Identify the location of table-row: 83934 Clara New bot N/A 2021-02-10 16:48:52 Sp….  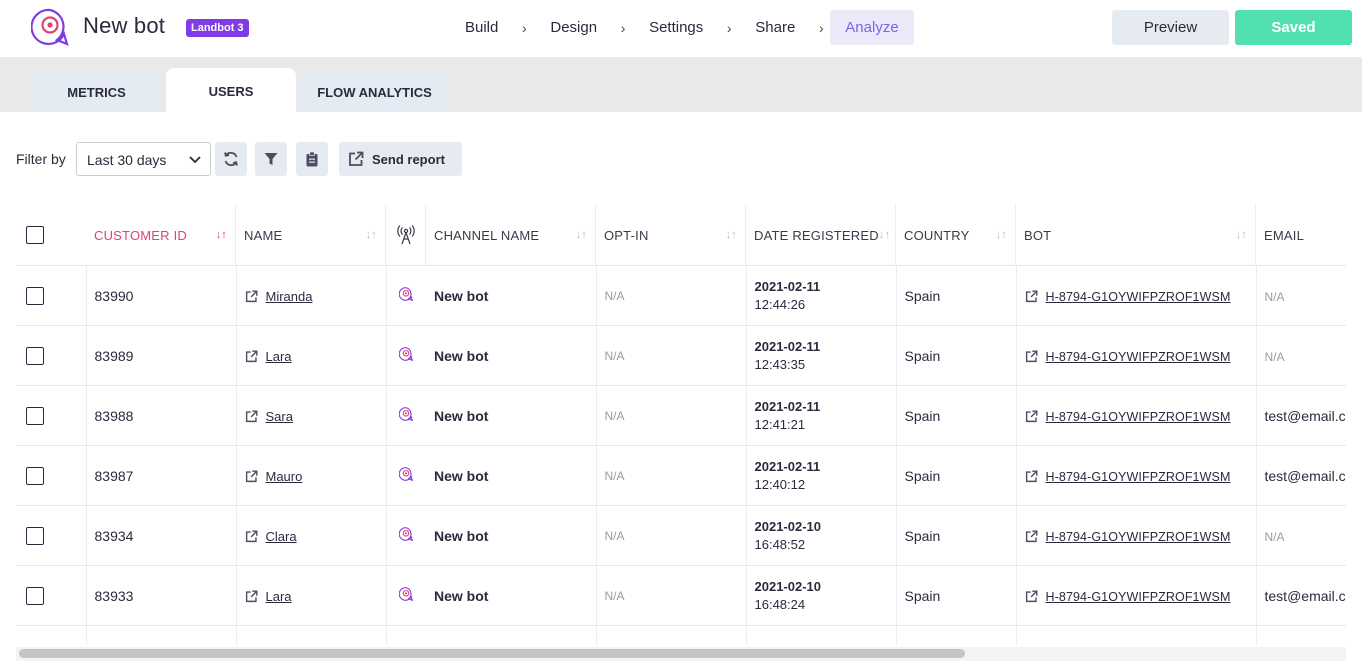
(681, 535).